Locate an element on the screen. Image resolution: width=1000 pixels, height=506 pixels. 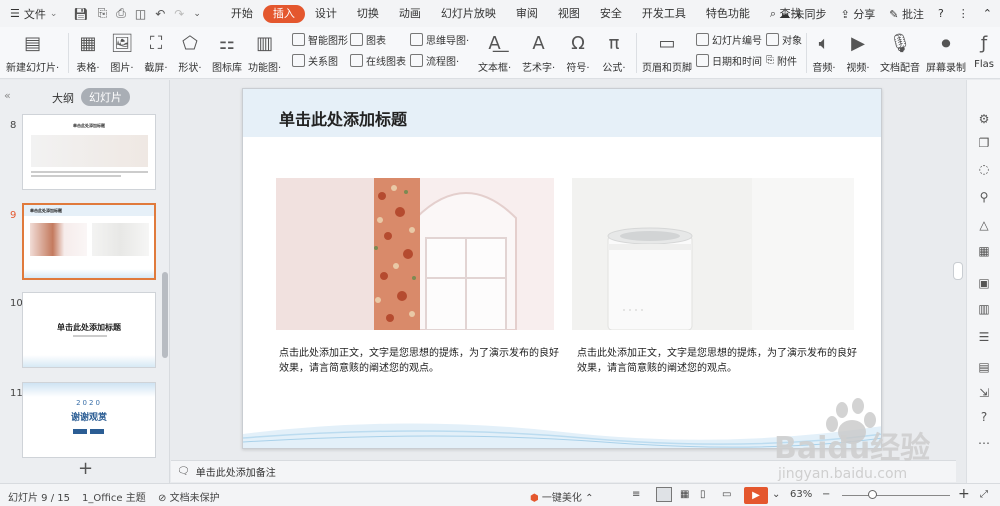
screen-record-button: ⏺ 屏幕录制 is located at coordinates (946, 53).